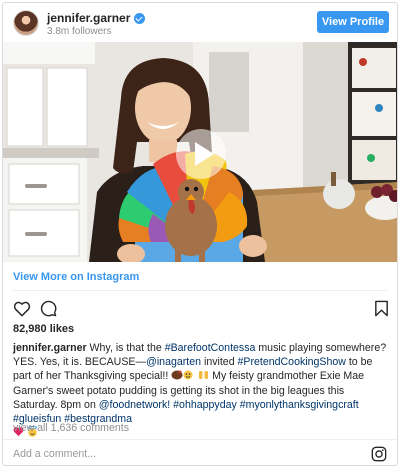  Describe the element at coordinates (76, 277) in the screenshot. I see `view-more-link: View More on Instagram` at that location.